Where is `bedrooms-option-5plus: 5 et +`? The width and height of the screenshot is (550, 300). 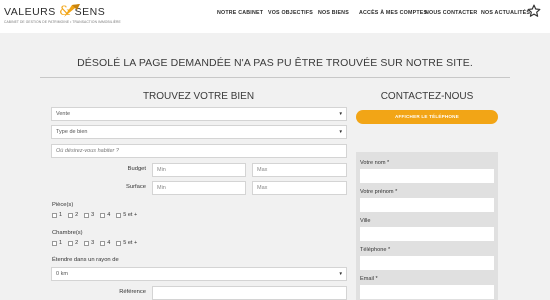 bedrooms-option-5plus: 5 et + is located at coordinates (126, 243).